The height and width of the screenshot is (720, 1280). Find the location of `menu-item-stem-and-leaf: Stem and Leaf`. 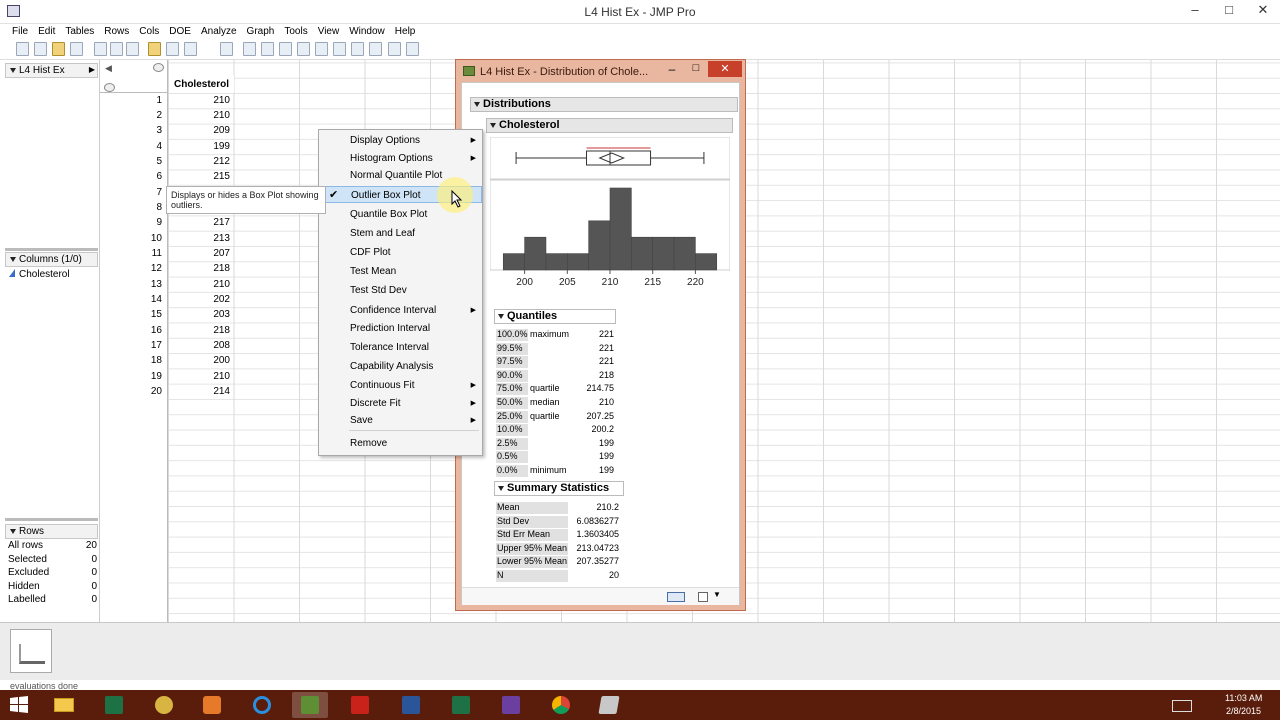

menu-item-stem-and-leaf: Stem and Leaf is located at coordinates (400, 233).